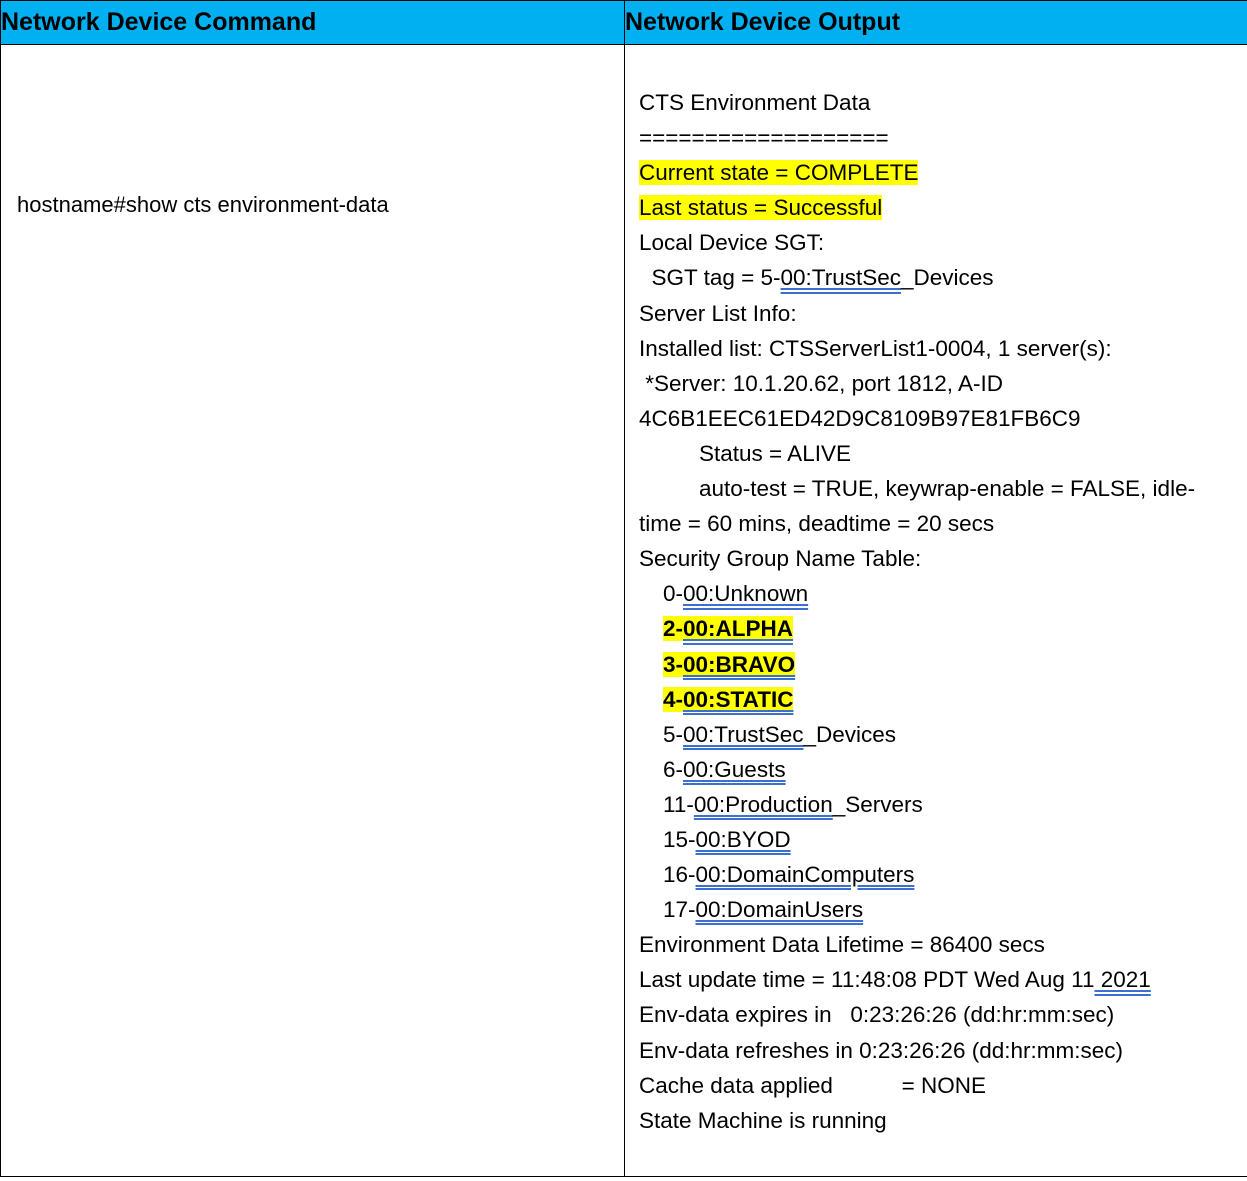 The width and height of the screenshot is (1247, 1181). I want to click on sg-entry: 6-00:Guests, so click(724, 769).